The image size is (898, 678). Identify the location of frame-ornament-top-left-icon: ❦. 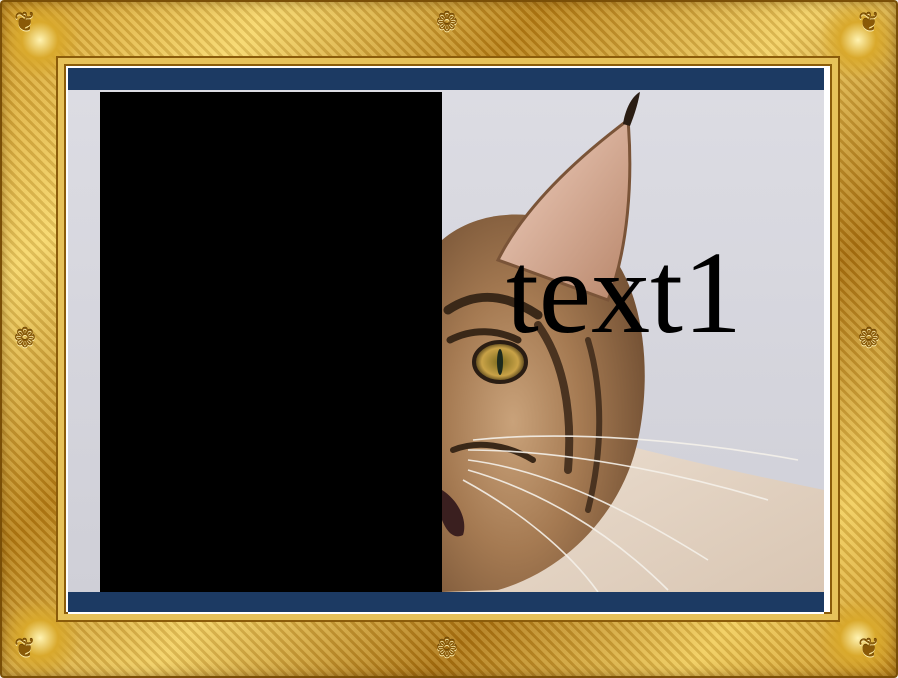
(25, 23).